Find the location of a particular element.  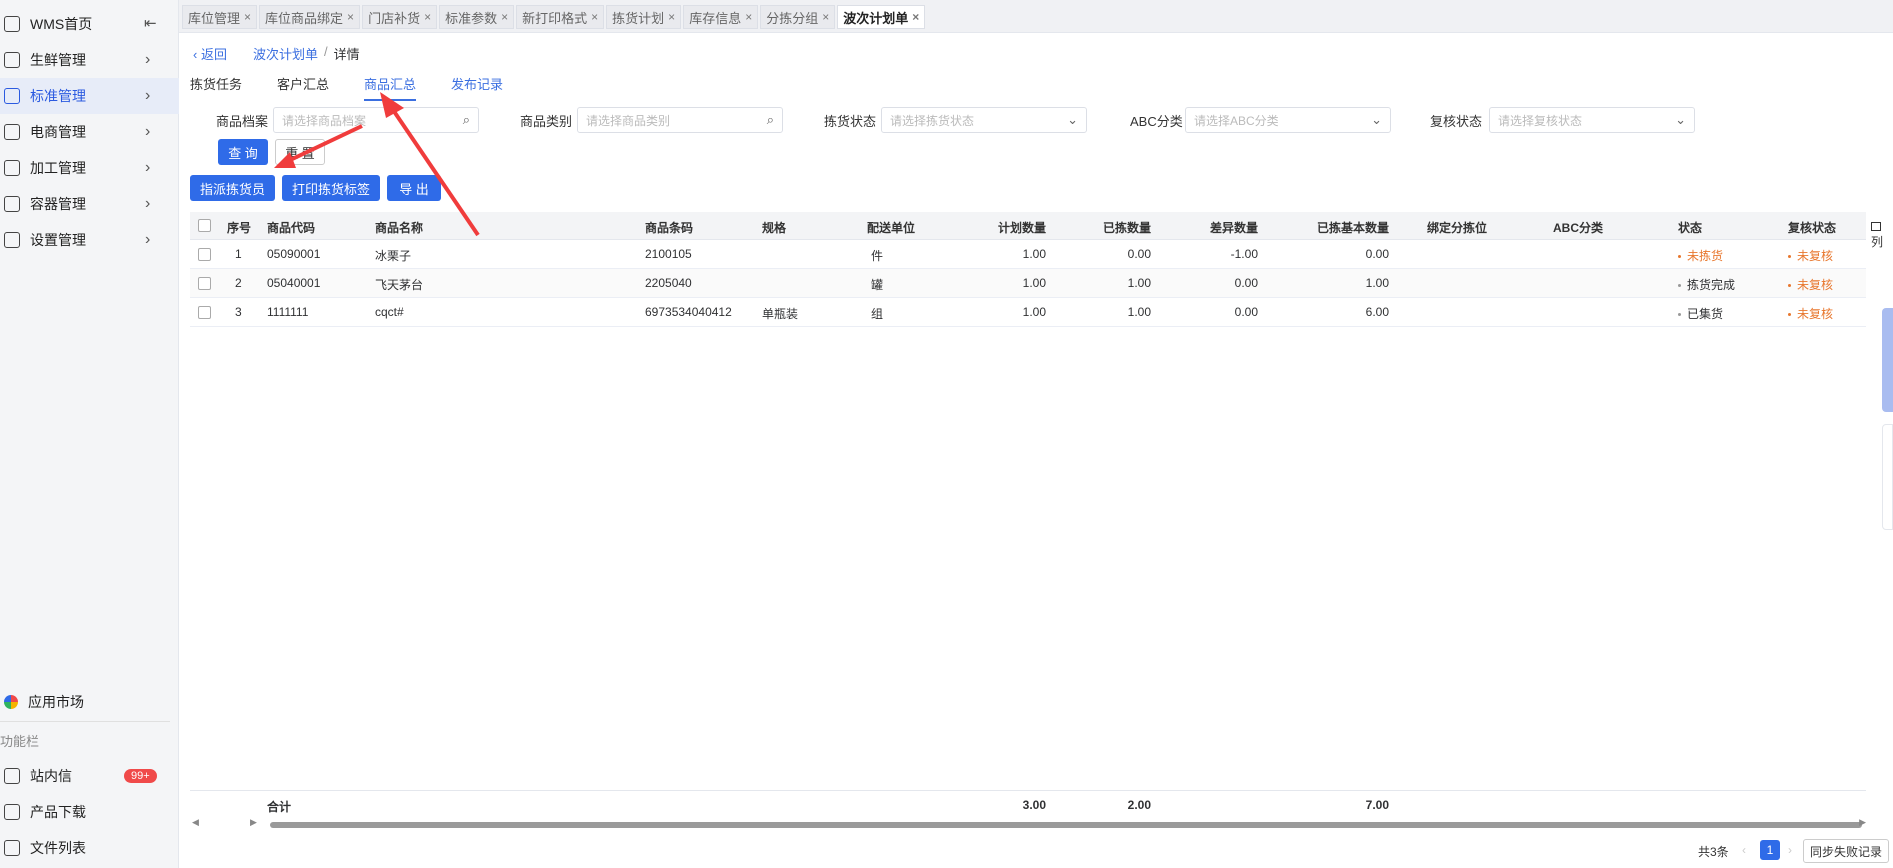

filter-placeholder: 请选择商品类别 is located at coordinates (628, 120).